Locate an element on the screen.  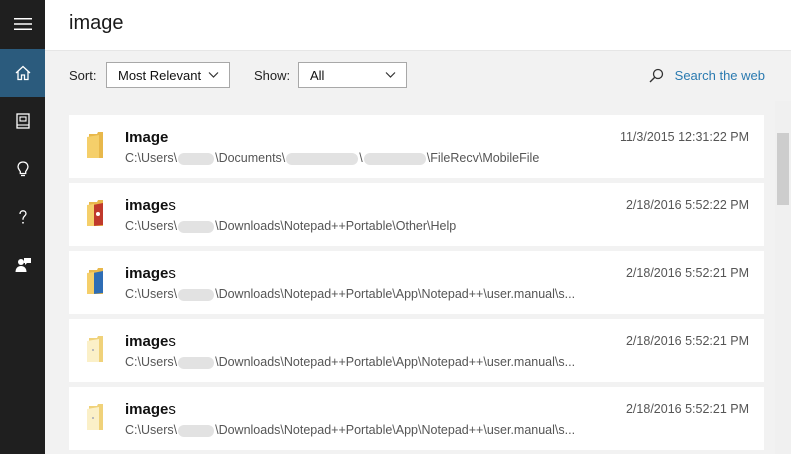
show-label: Show: is located at coordinates (272, 75).